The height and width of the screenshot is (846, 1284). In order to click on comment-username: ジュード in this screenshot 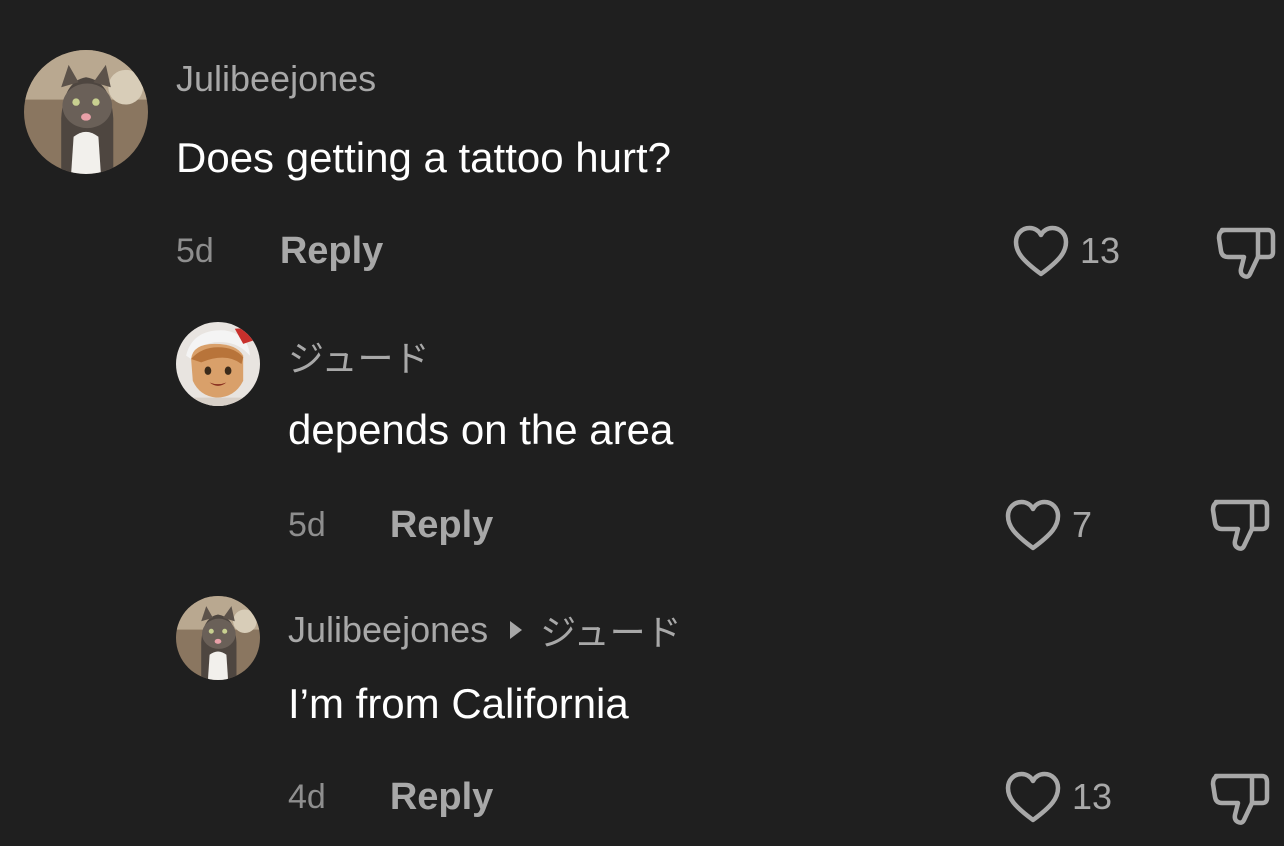, I will do `click(358, 356)`.